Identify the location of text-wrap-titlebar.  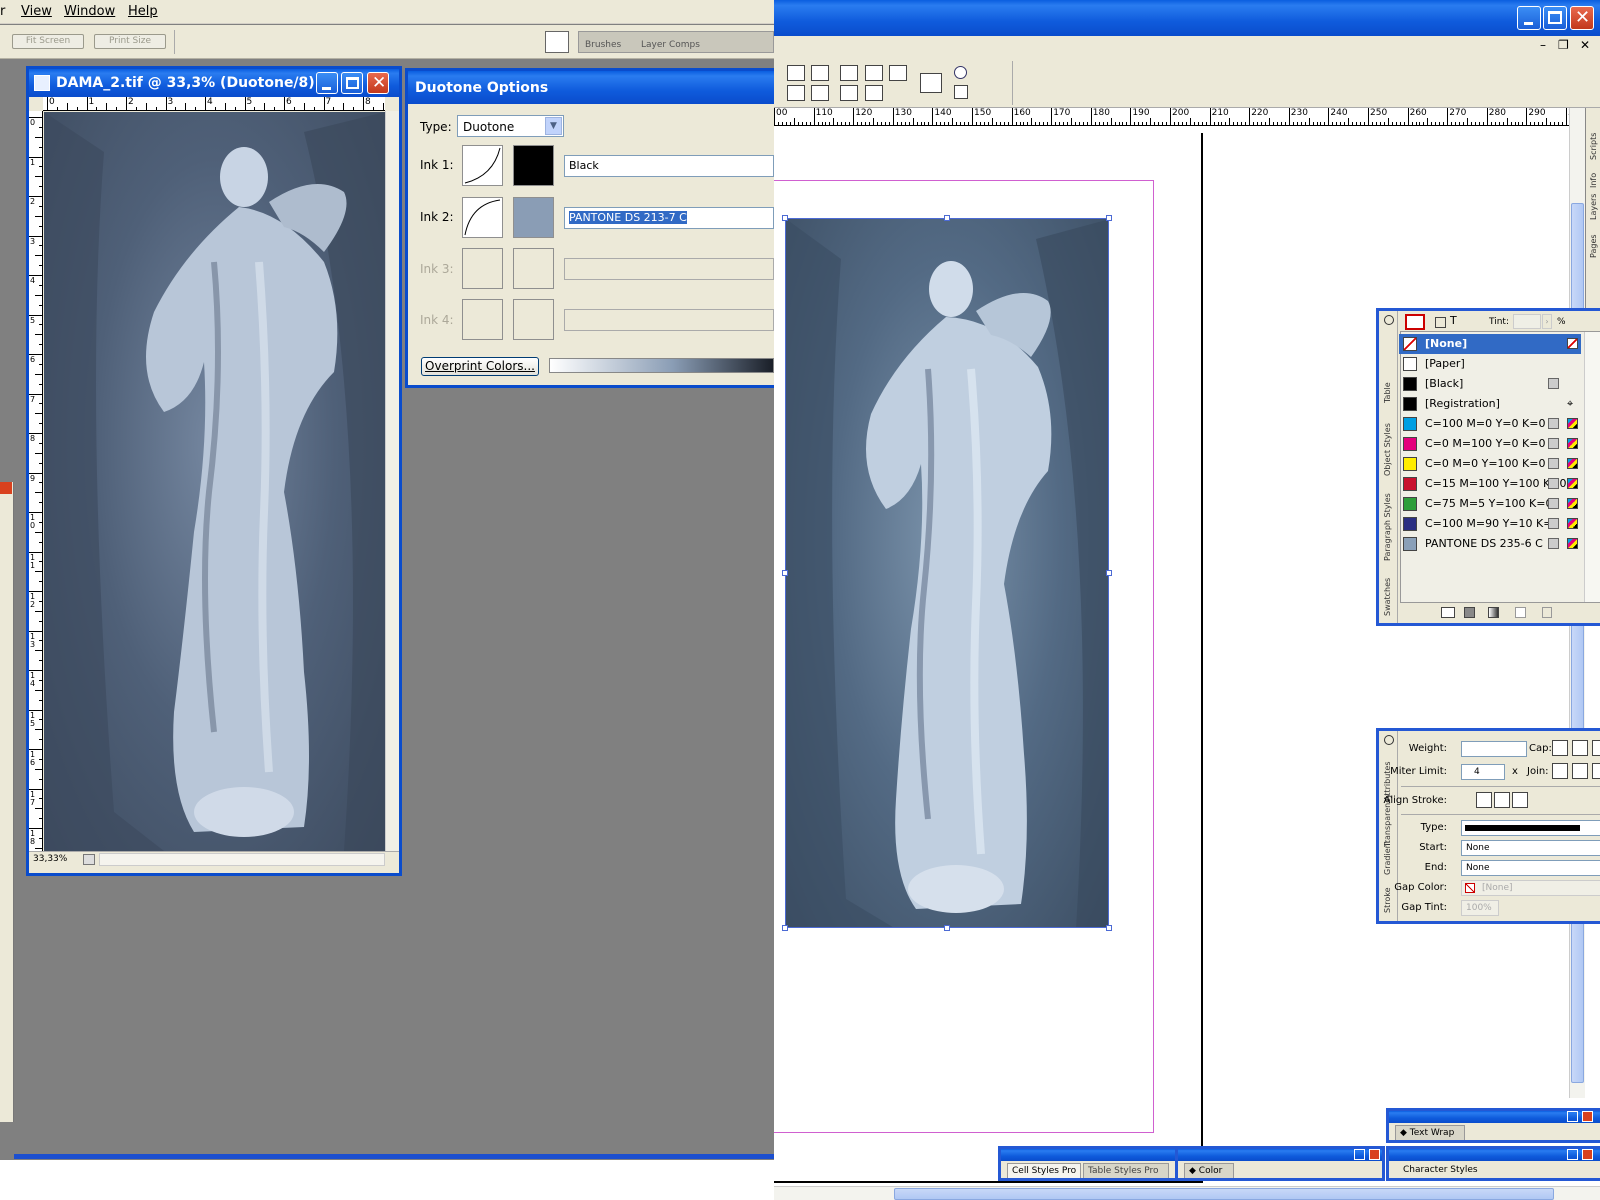
(1494, 1117).